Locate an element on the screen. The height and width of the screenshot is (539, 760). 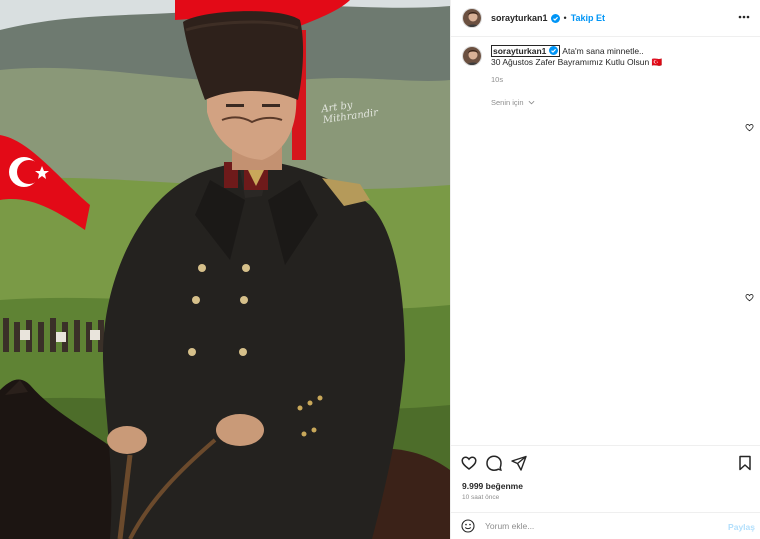
post-header: sorayturkan1 • Takip Et is located at coordinates (605, 18).